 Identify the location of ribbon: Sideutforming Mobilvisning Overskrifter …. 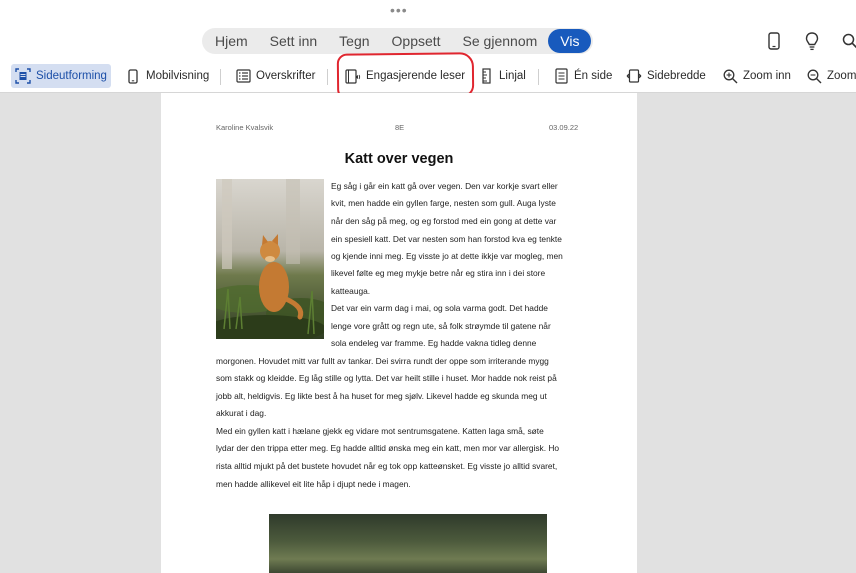
(428, 75).